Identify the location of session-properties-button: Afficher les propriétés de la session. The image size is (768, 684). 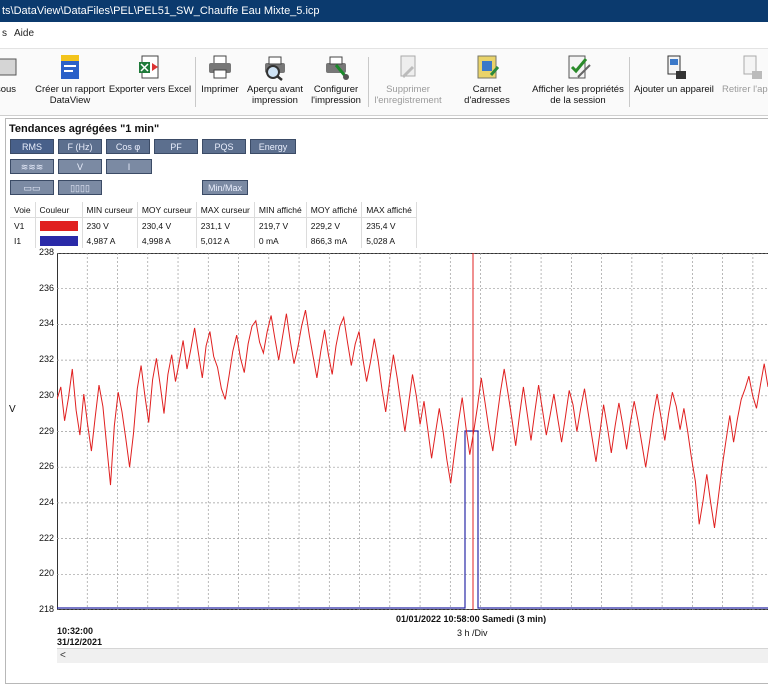
(578, 79).